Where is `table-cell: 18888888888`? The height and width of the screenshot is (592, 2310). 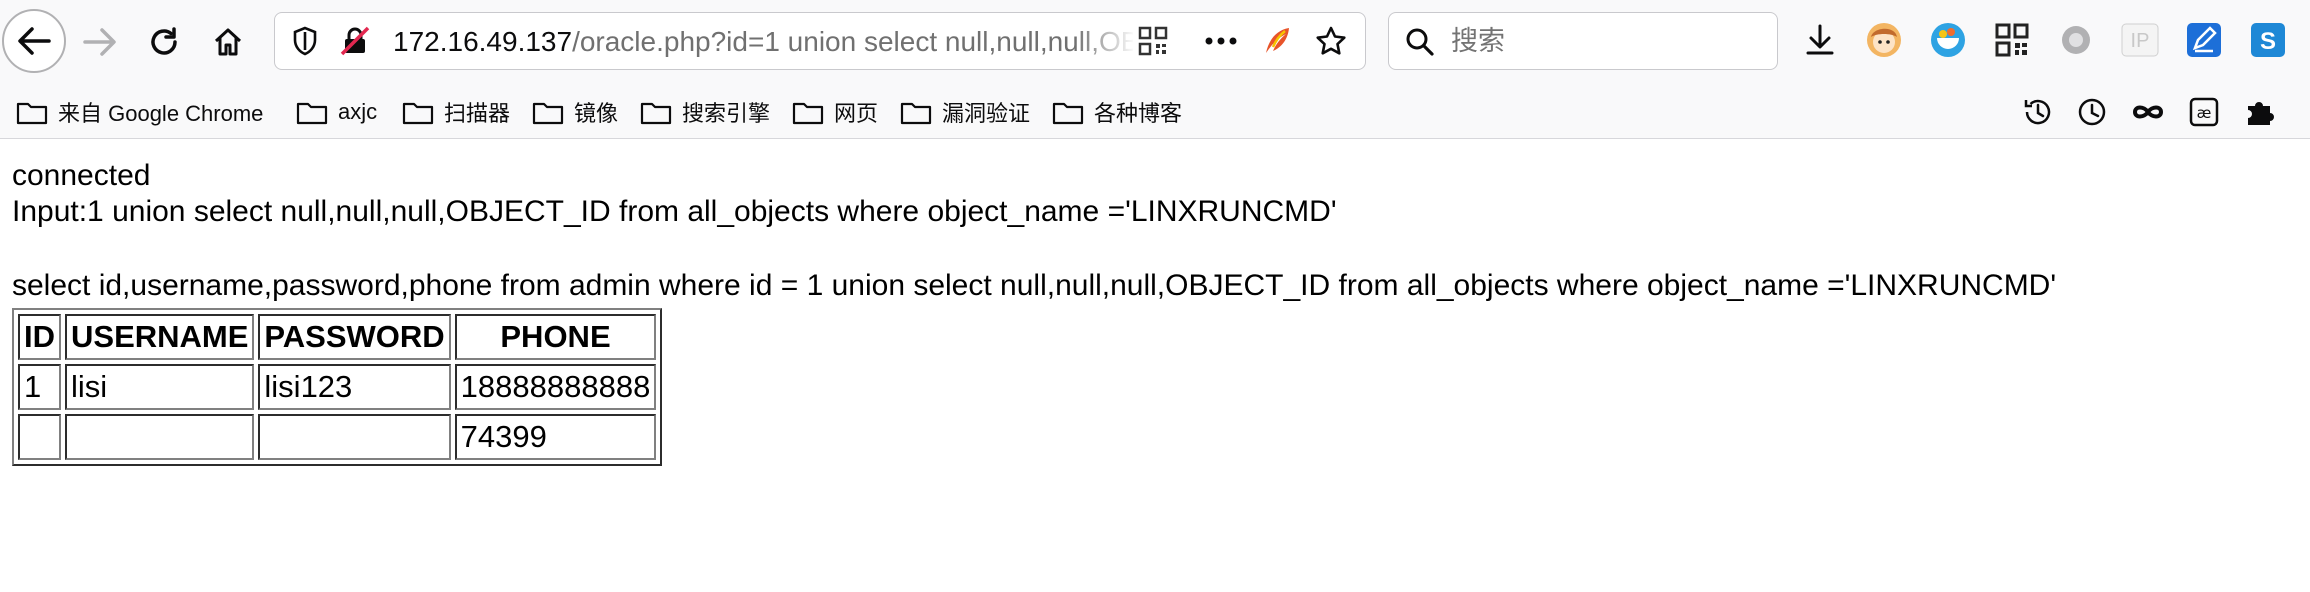 table-cell: 18888888888 is located at coordinates (555, 387).